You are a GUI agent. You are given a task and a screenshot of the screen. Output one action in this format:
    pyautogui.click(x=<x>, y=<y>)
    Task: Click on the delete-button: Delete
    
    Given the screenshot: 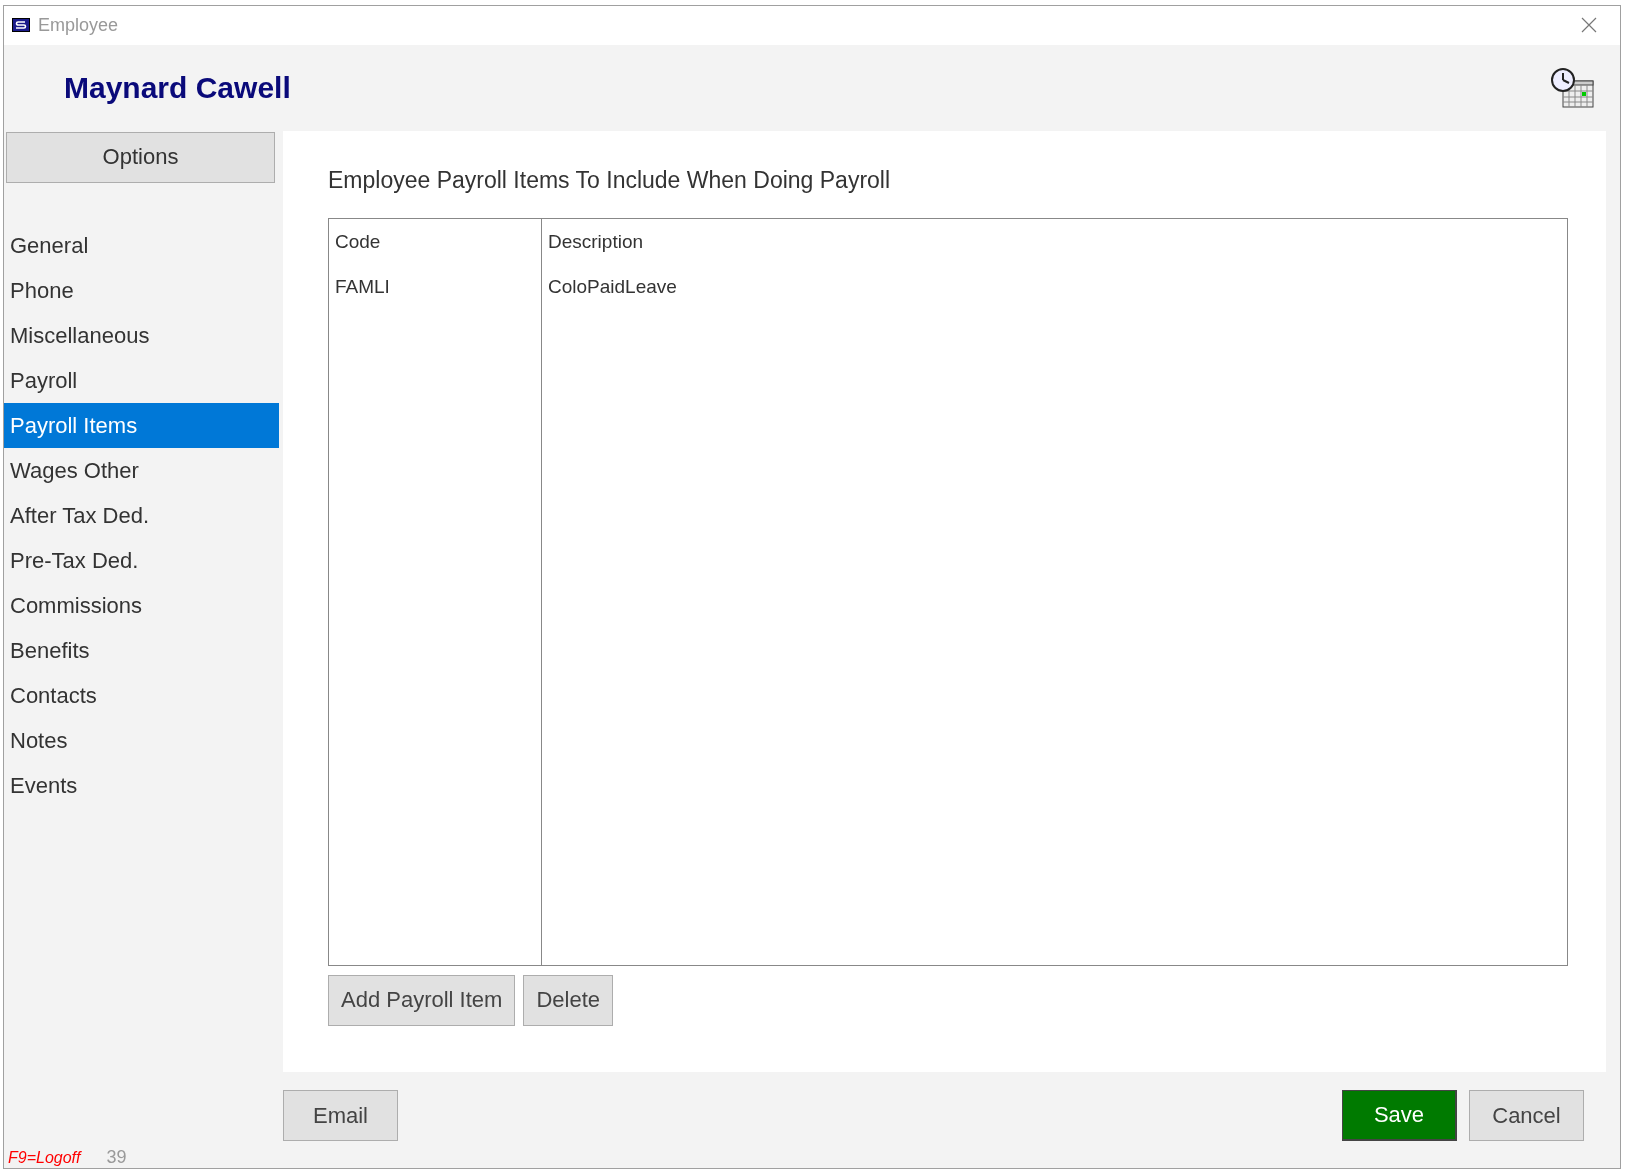 What is the action you would take?
    pyautogui.click(x=568, y=1000)
    